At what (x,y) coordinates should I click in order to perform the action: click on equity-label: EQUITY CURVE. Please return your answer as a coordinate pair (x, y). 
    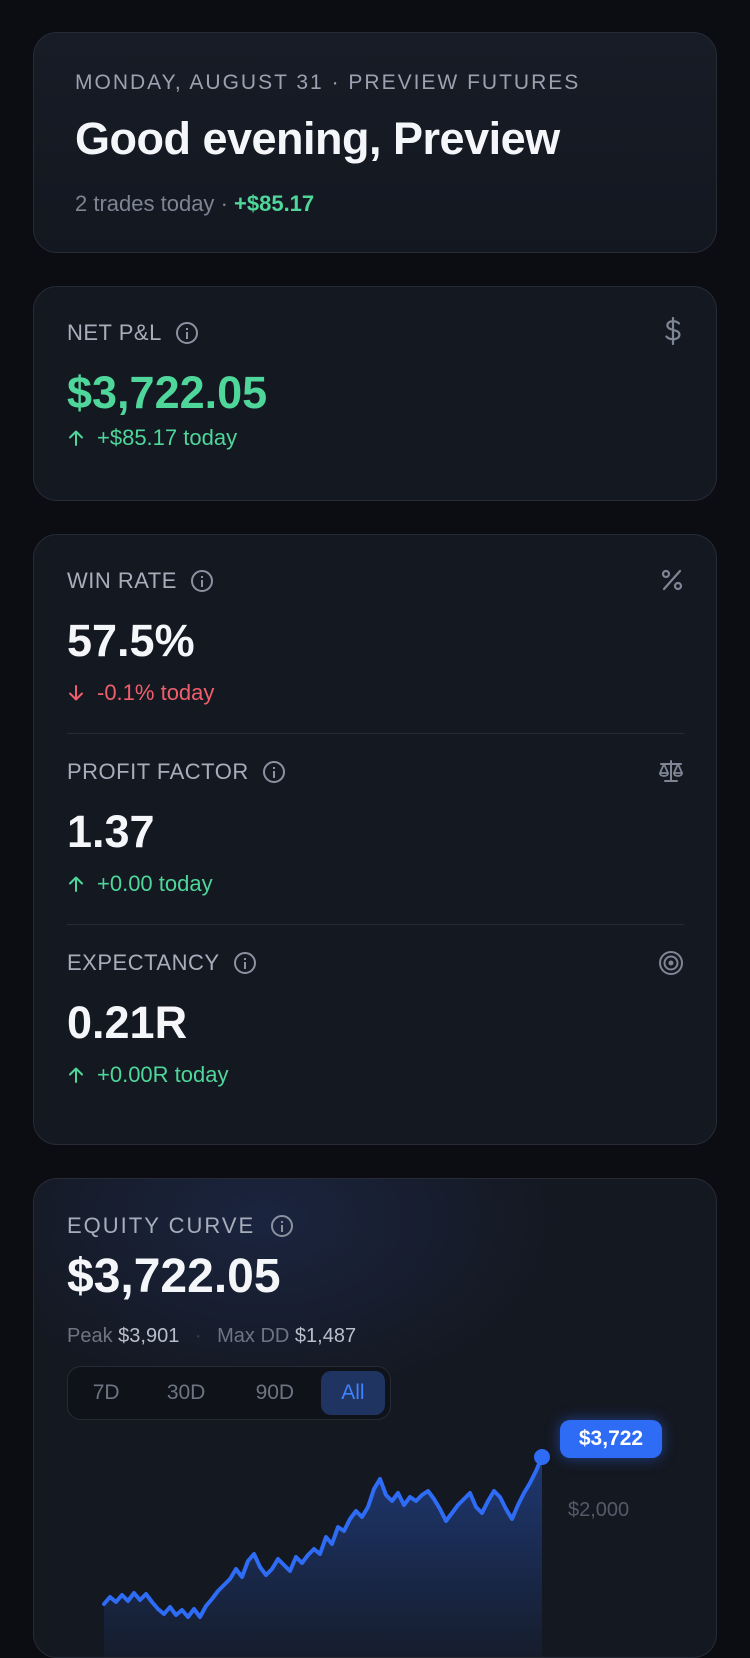
    Looking at the image, I should click on (161, 1225).